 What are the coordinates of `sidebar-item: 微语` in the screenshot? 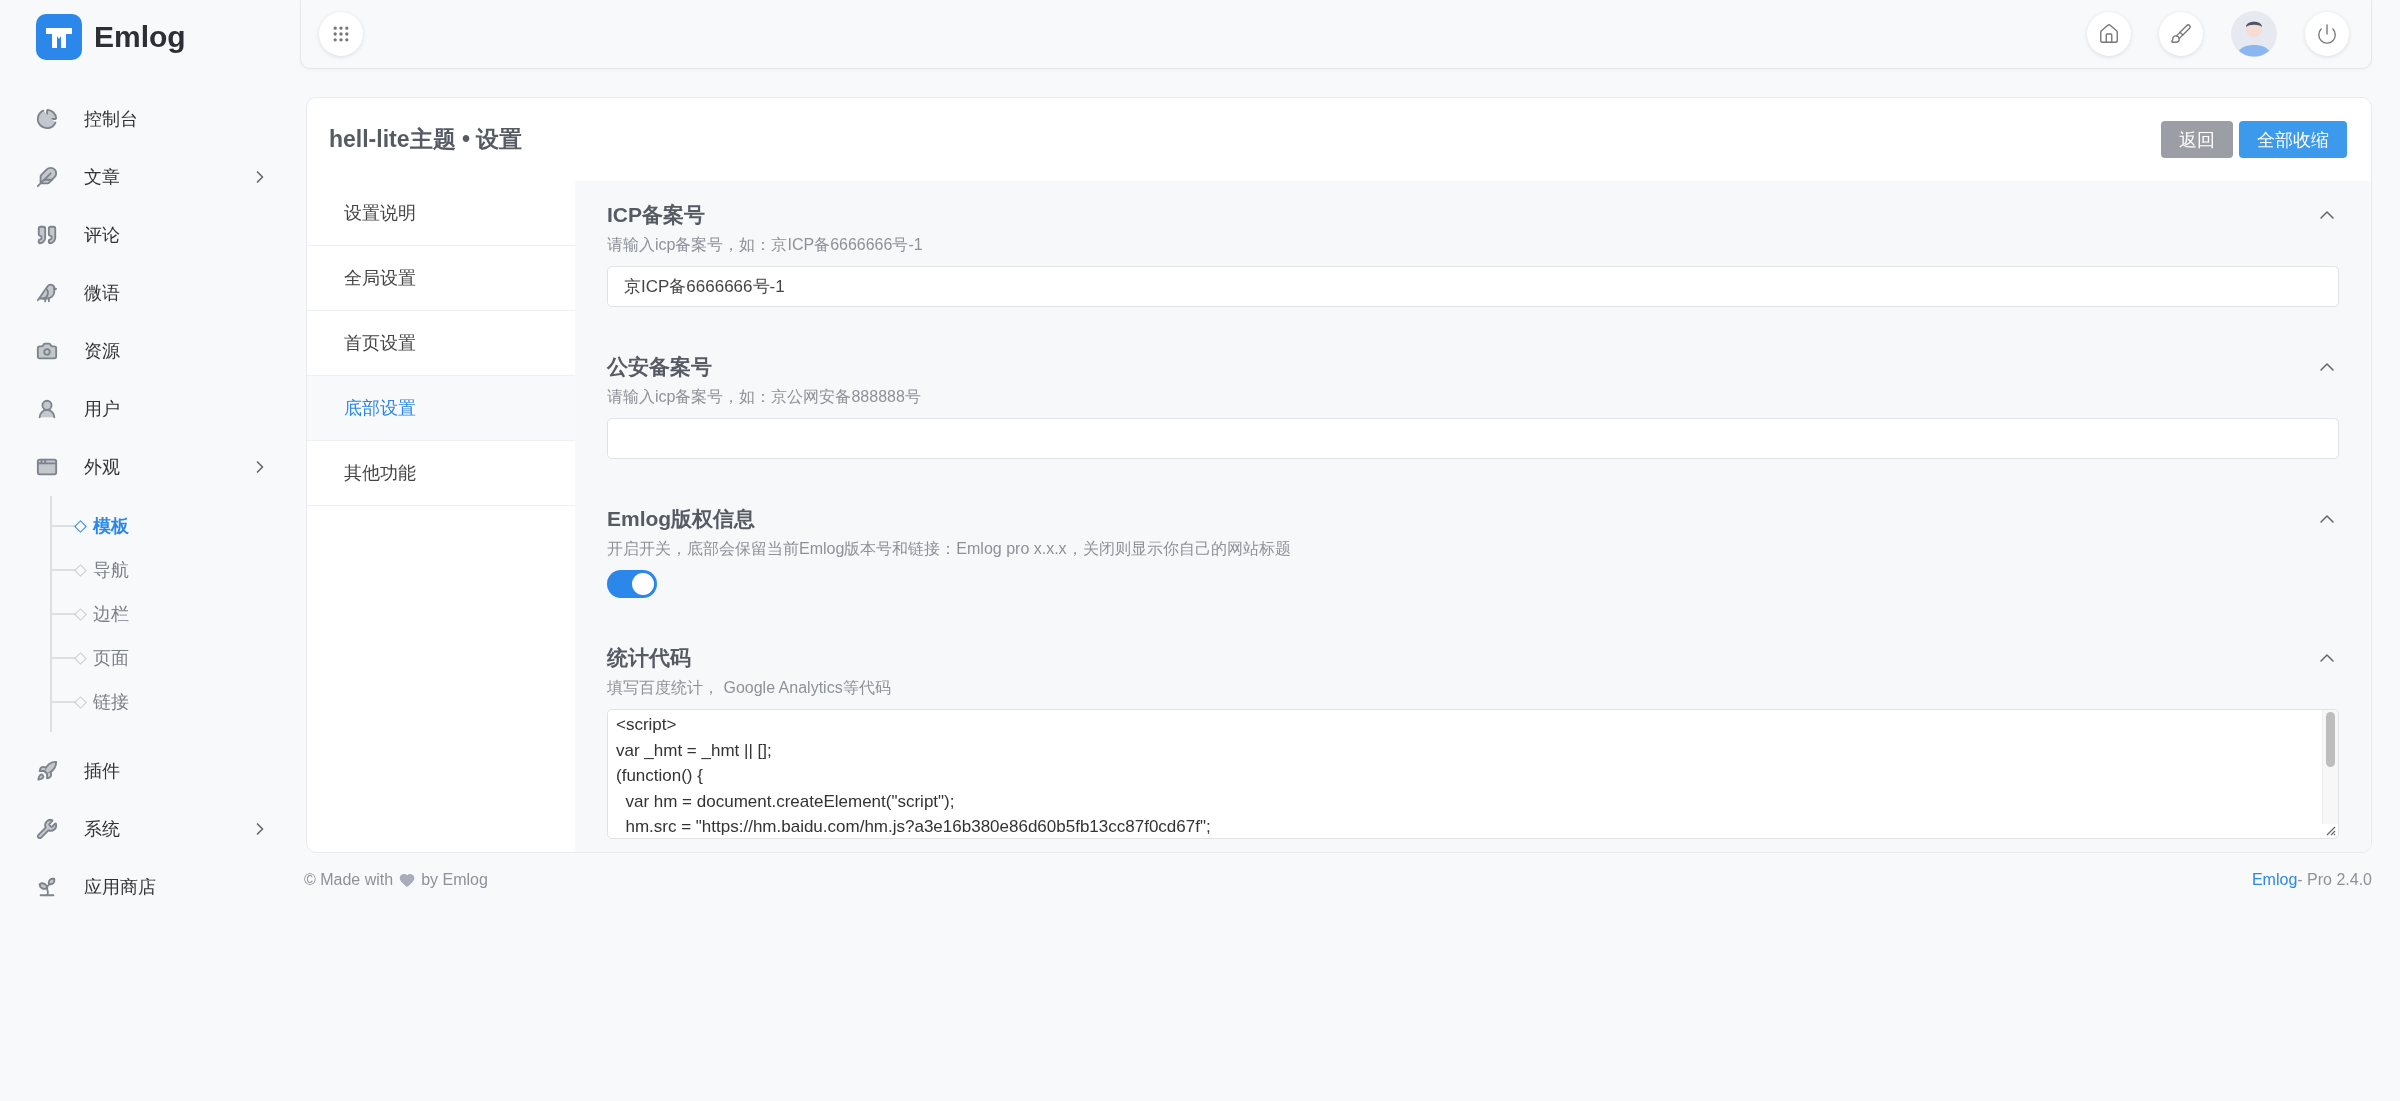 It's located at (168, 293).